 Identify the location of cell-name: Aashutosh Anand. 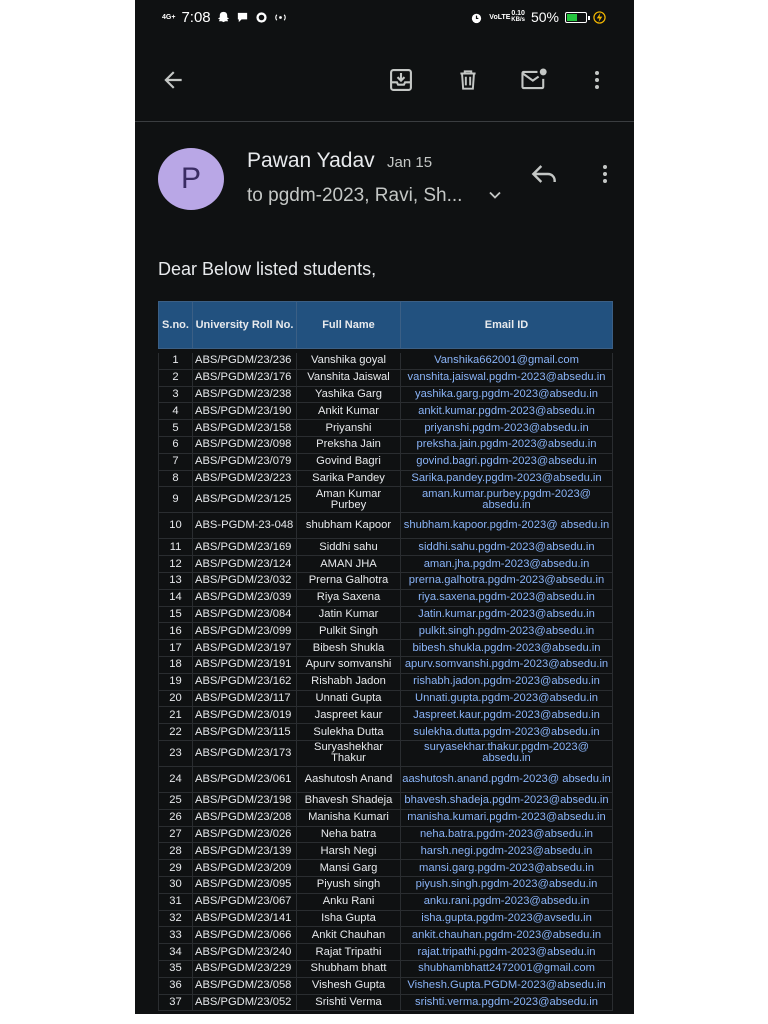
(348, 779).